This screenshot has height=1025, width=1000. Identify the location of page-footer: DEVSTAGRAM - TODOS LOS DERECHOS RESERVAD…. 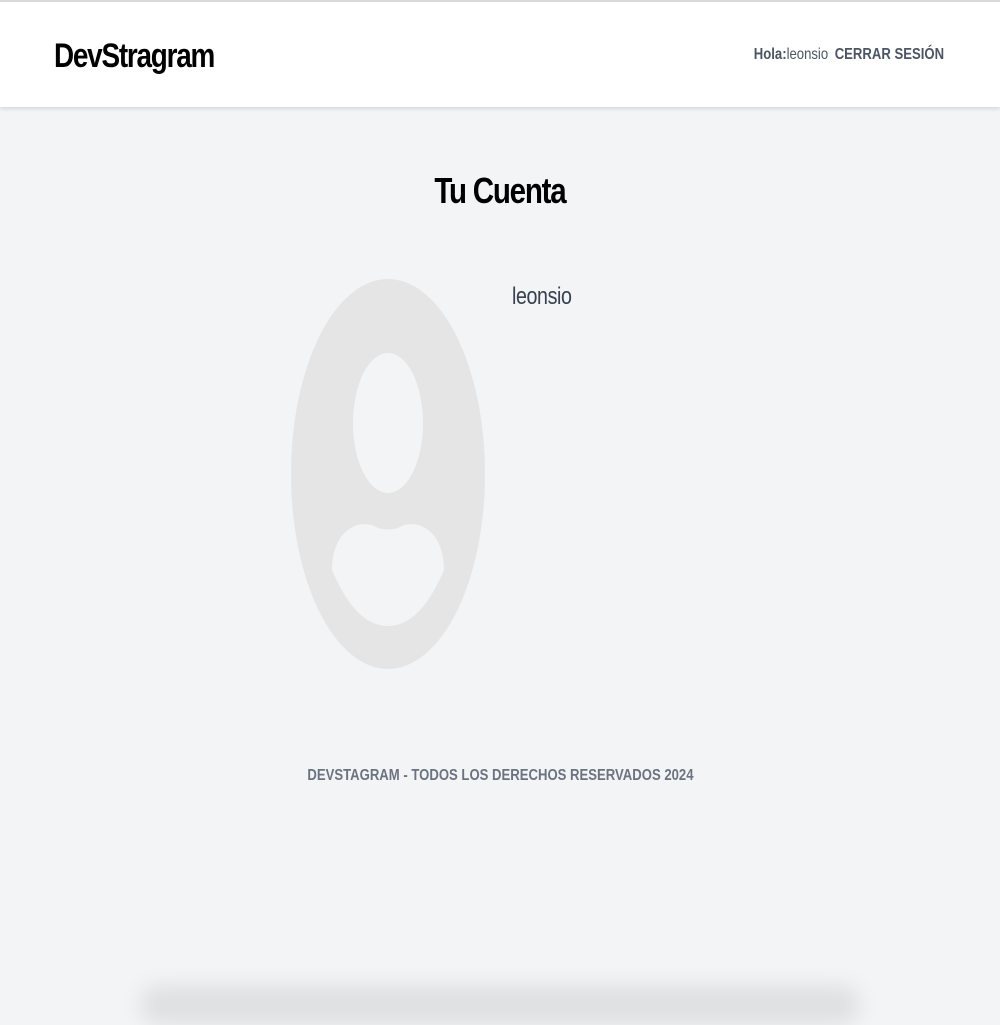
(500, 776).